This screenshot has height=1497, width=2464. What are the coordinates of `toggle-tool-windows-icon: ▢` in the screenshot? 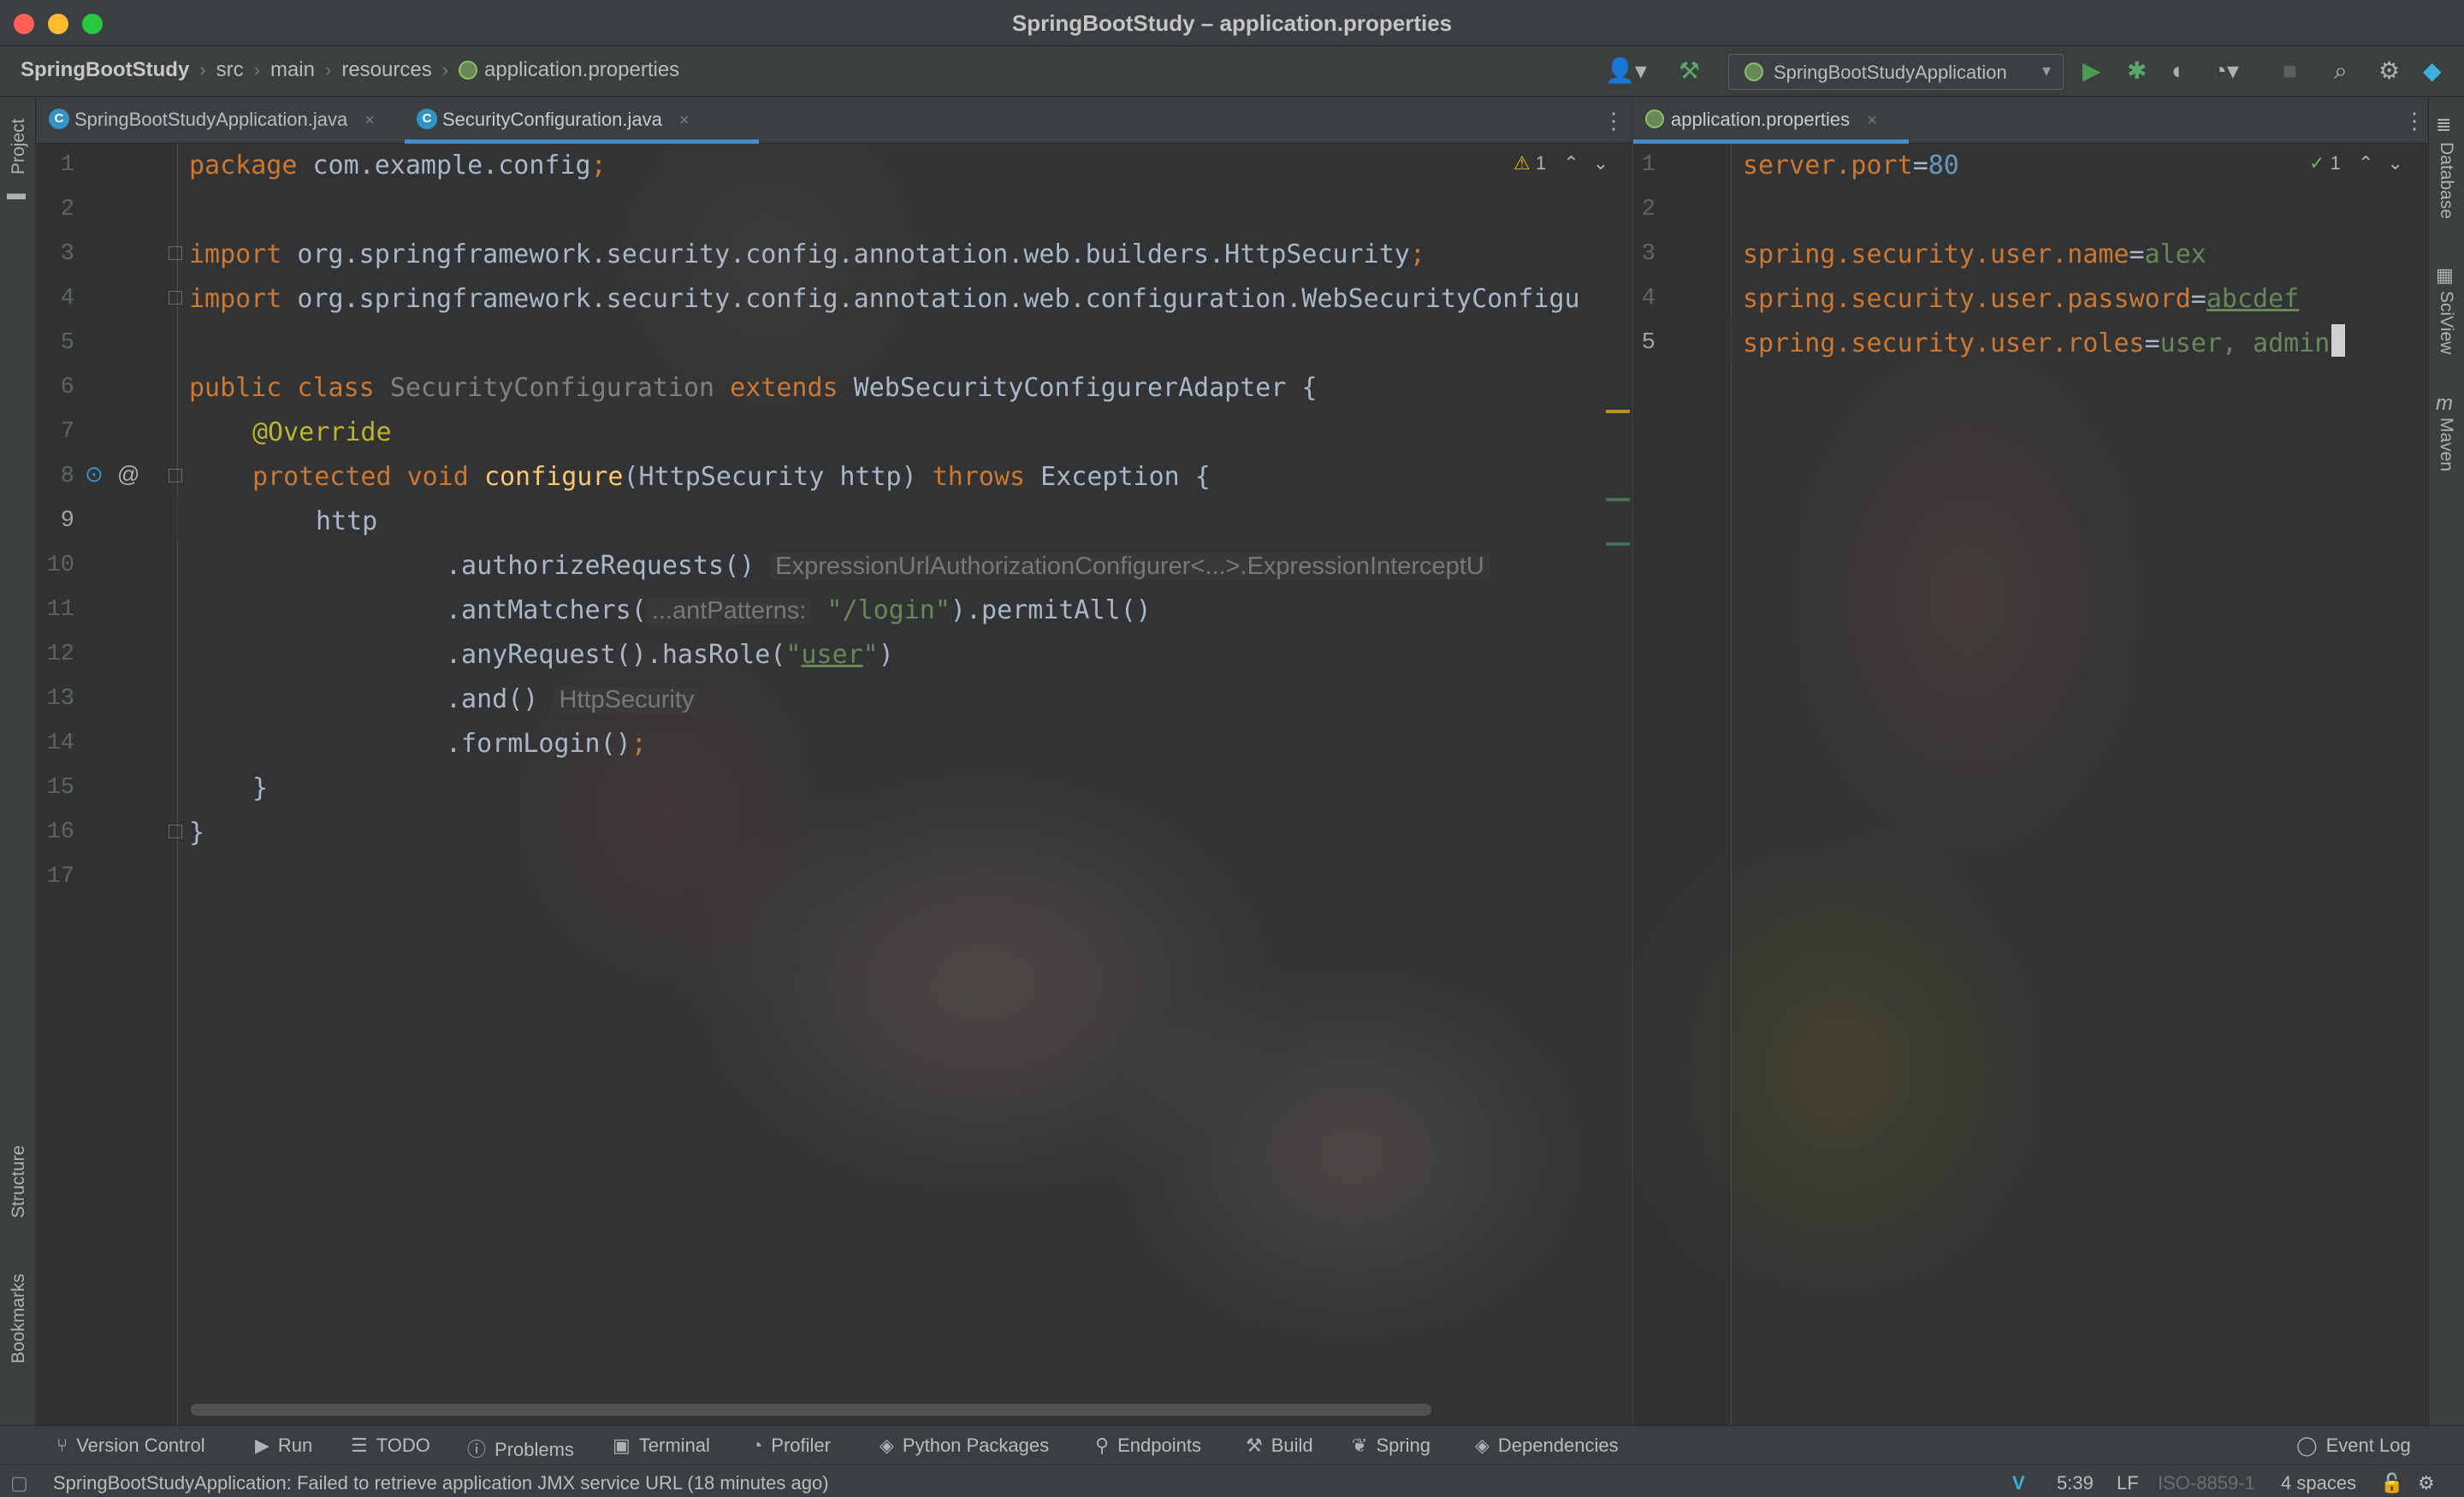 It's located at (19, 1483).